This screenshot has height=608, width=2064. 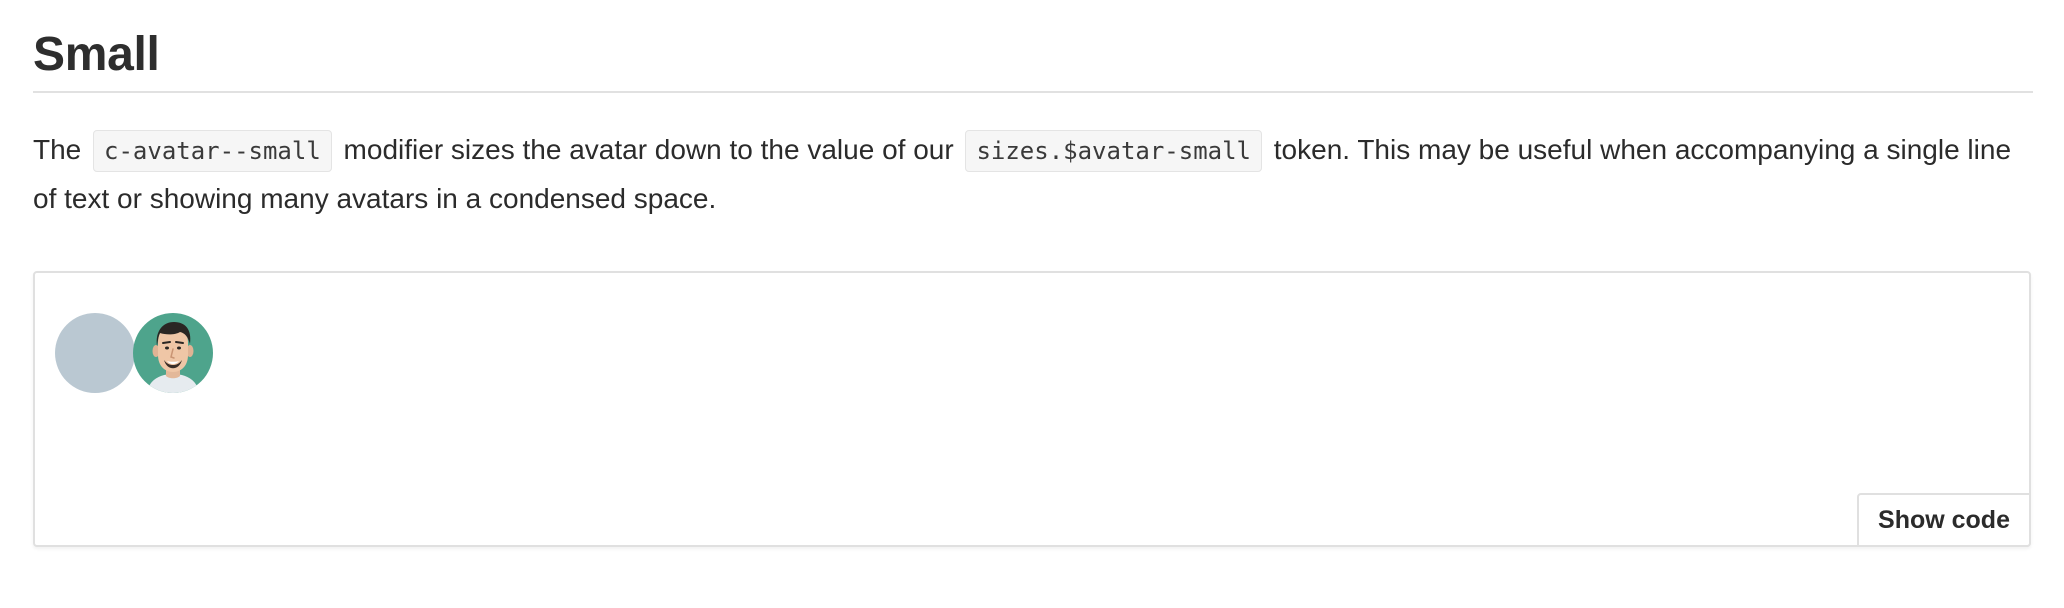 I want to click on description-text: The, so click(x=61, y=149).